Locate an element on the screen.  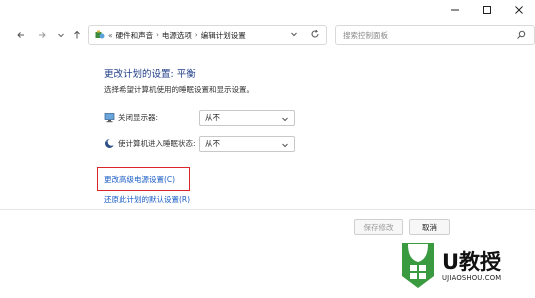
minimize-icon is located at coordinates (455, 10).